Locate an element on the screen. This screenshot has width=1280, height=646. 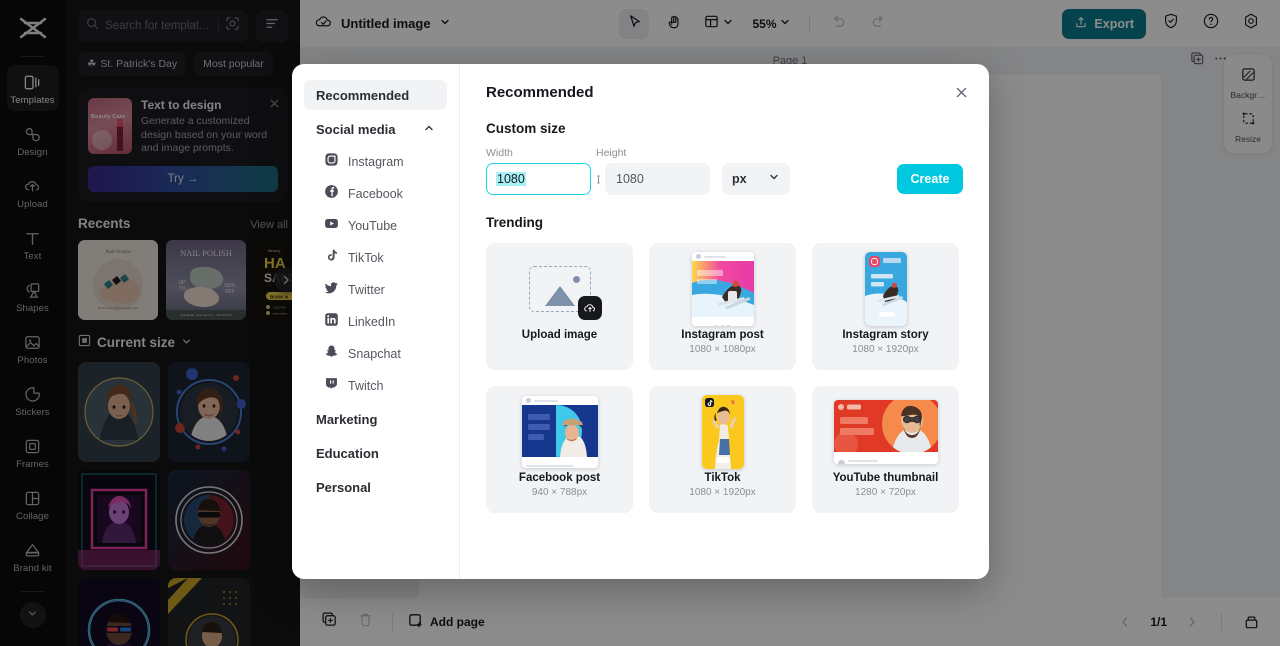
linkedin-icon is located at coordinates (331, 322).